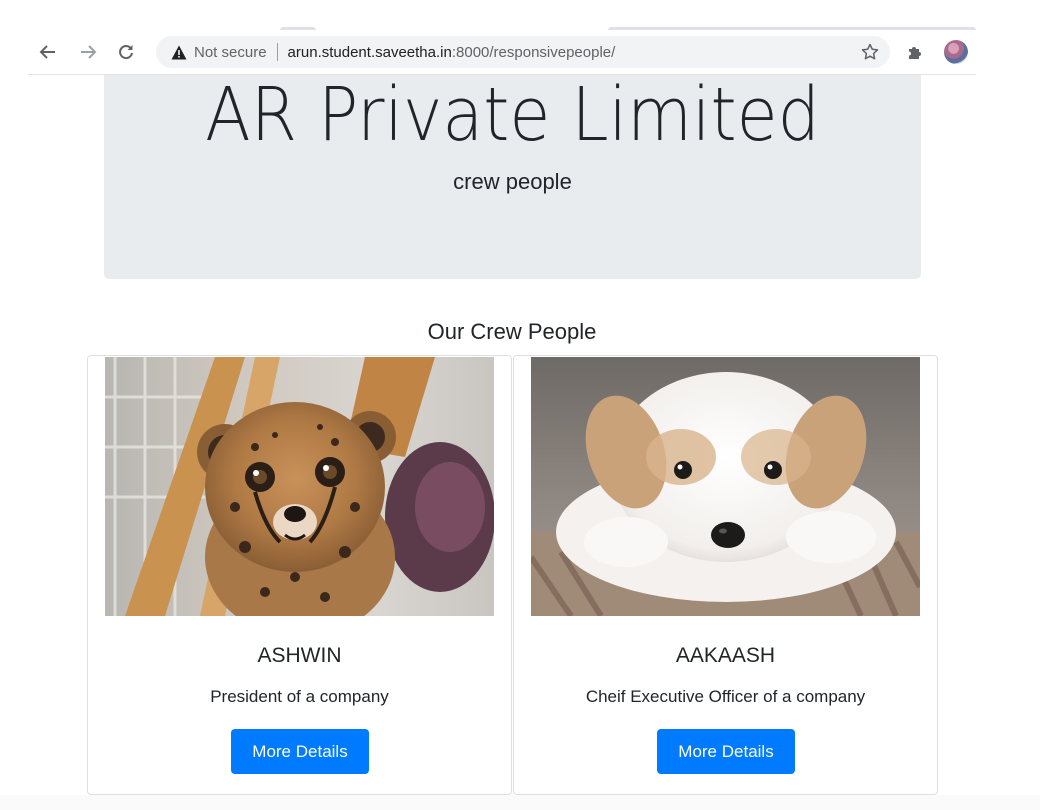  I want to click on cheetah-cub-photo, so click(299, 486).